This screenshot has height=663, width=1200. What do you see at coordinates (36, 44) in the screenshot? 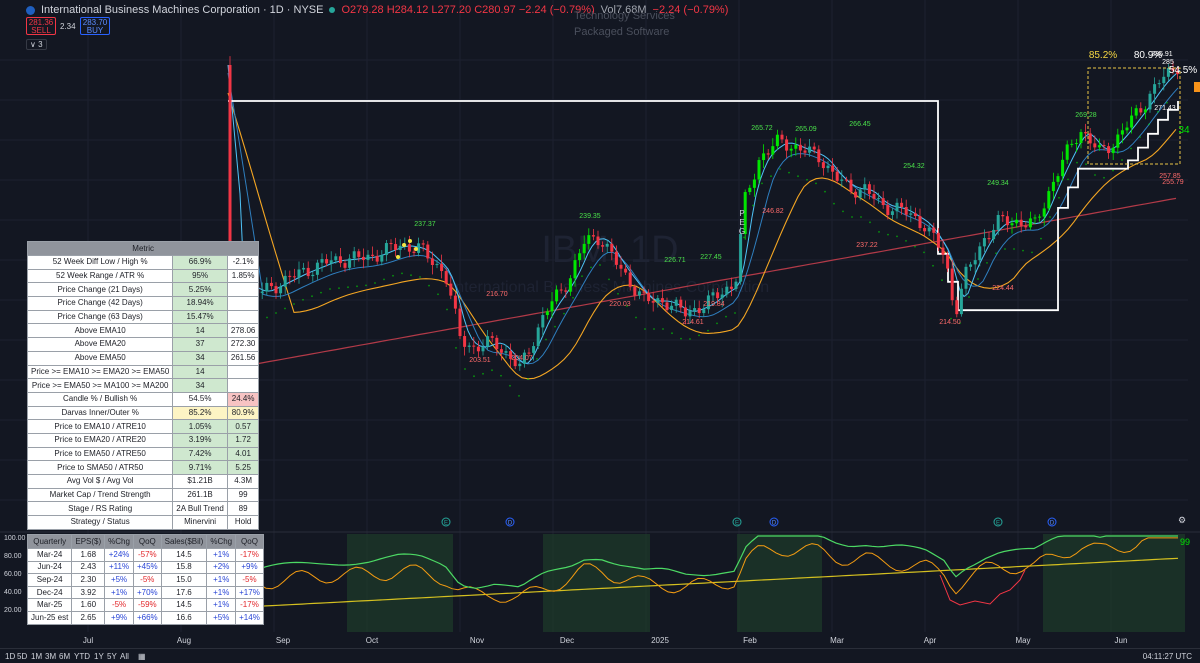
I see `indicators-toggle: ∨ 3` at bounding box center [36, 44].